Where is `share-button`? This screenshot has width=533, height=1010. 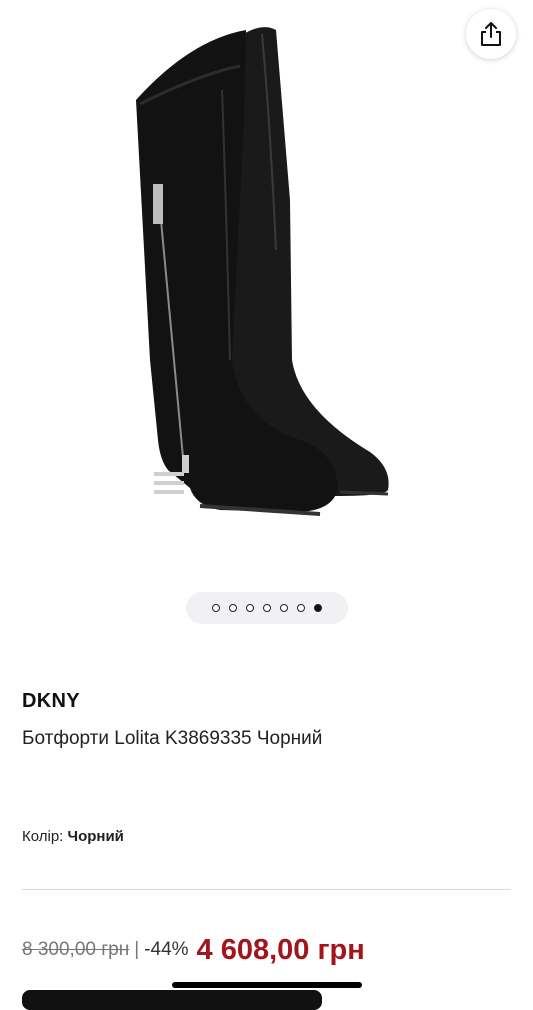
share-button is located at coordinates (491, 34).